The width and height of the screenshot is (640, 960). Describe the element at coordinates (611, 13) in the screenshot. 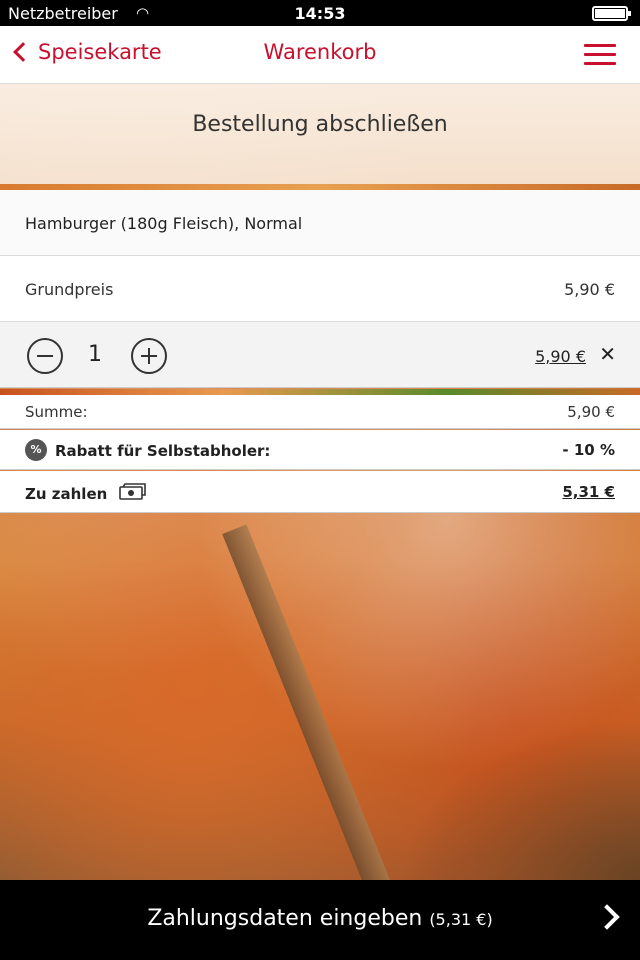

I see `battery-icon` at that location.